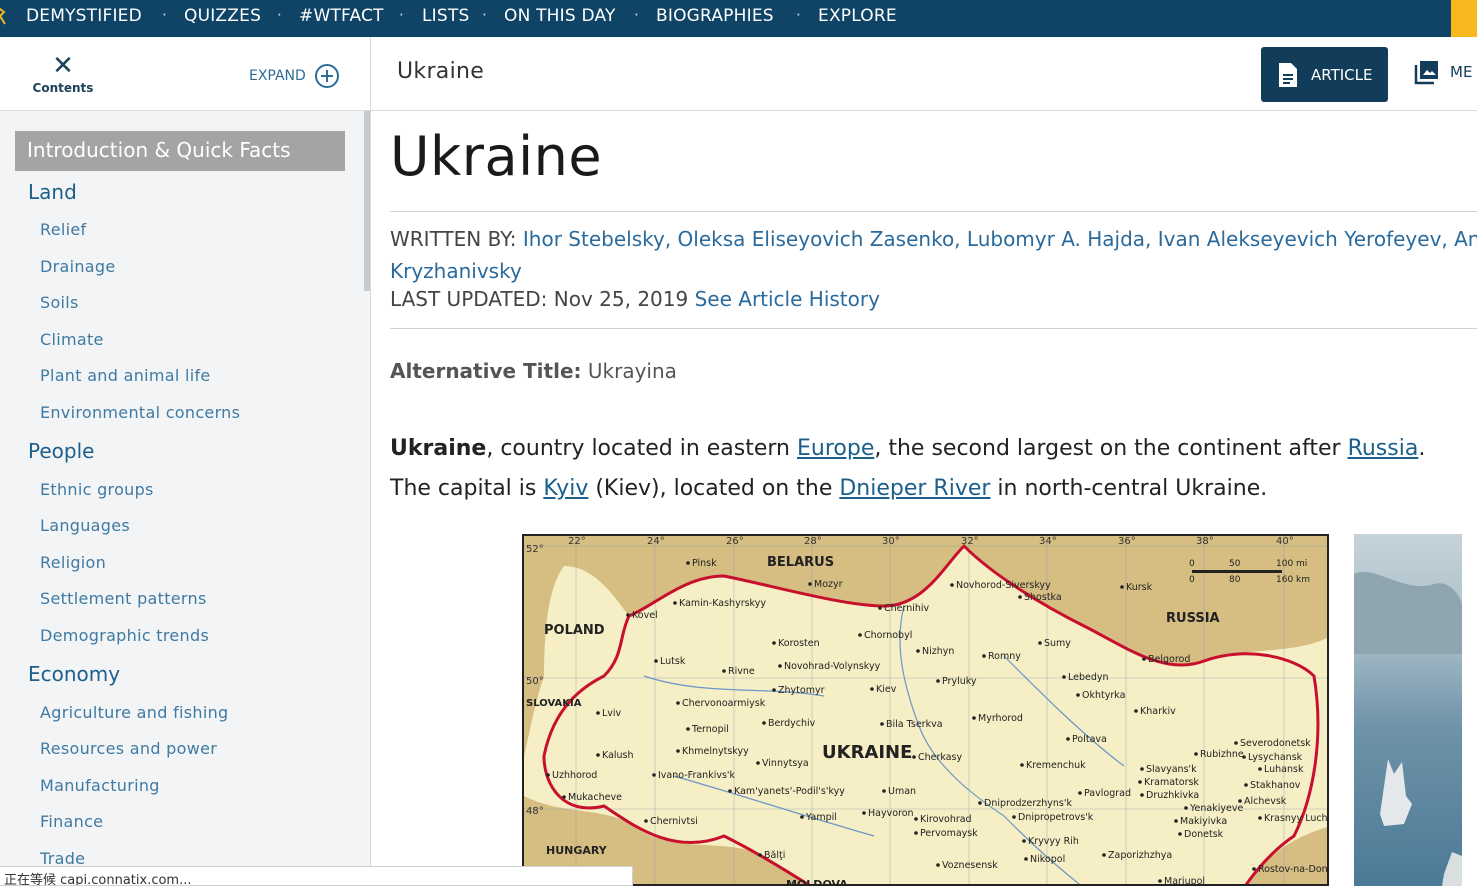 This screenshot has height=886, width=1477. Describe the element at coordinates (1129, 488) in the screenshot. I see `intro-text: in north-central Ukraine.` at that location.